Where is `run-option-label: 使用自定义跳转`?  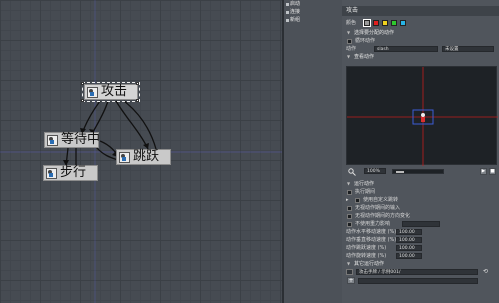
run-option-label: 使用自定义跳转 is located at coordinates (381, 200).